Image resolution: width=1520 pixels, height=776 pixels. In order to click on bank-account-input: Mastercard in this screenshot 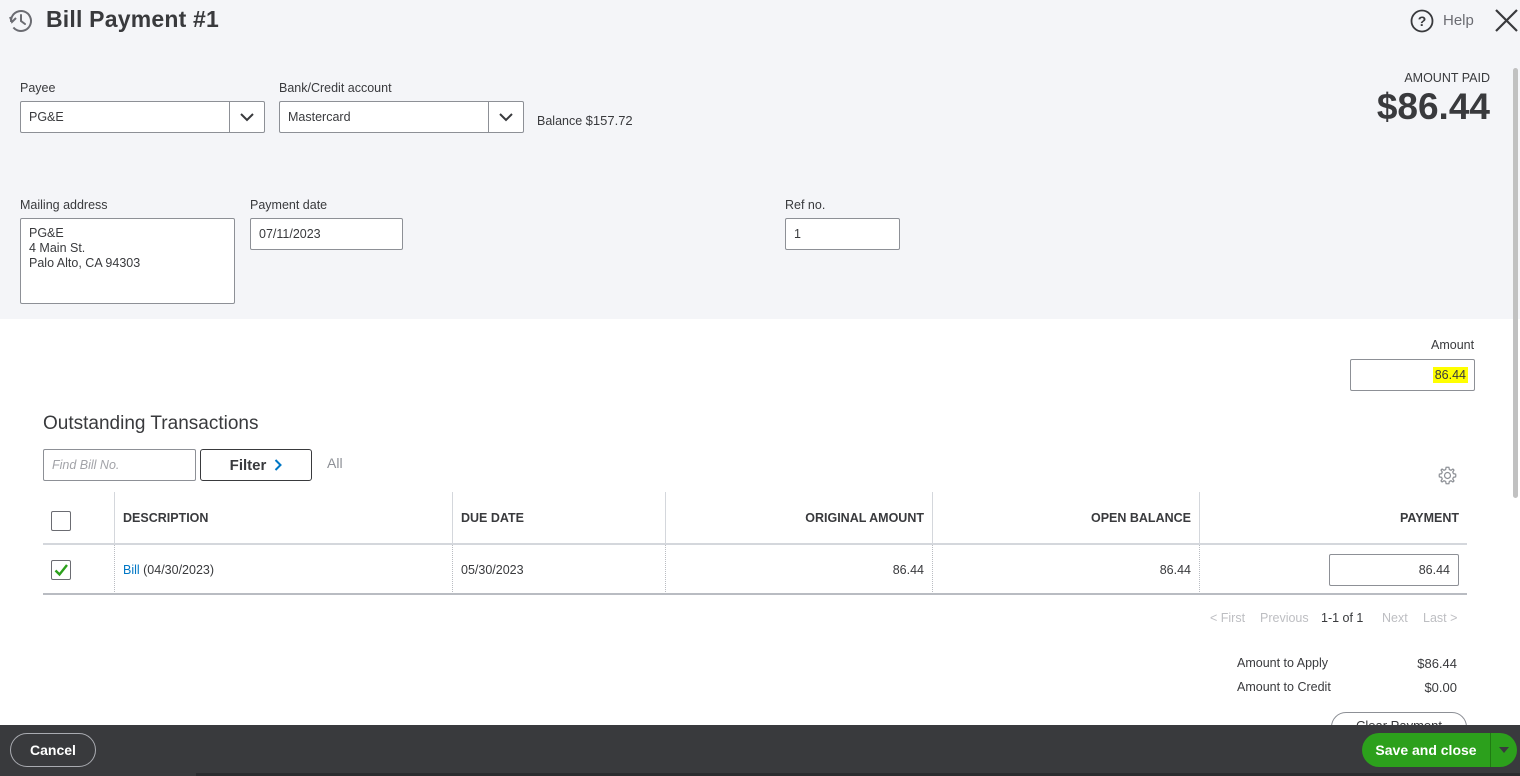, I will do `click(384, 117)`.